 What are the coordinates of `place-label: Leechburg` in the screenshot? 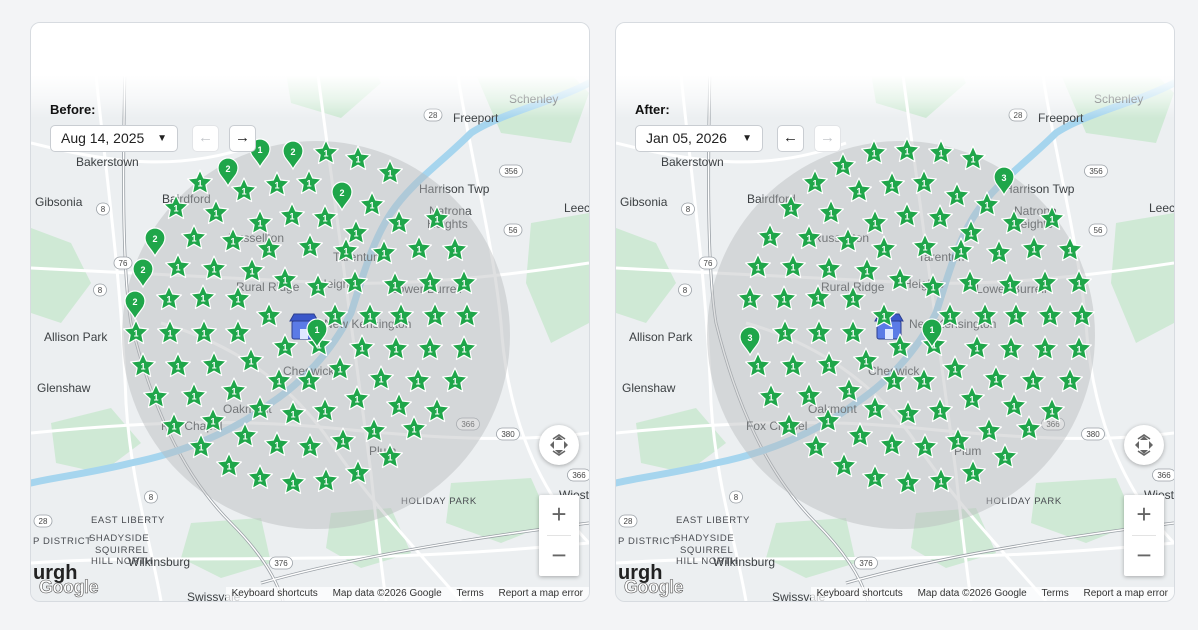 It's located at (576, 208).